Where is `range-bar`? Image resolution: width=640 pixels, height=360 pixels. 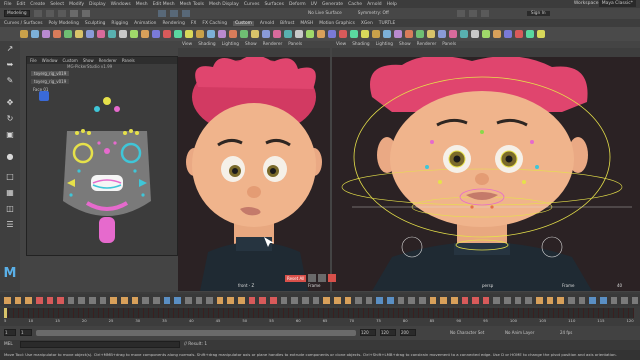 range-bar is located at coordinates (196, 333).